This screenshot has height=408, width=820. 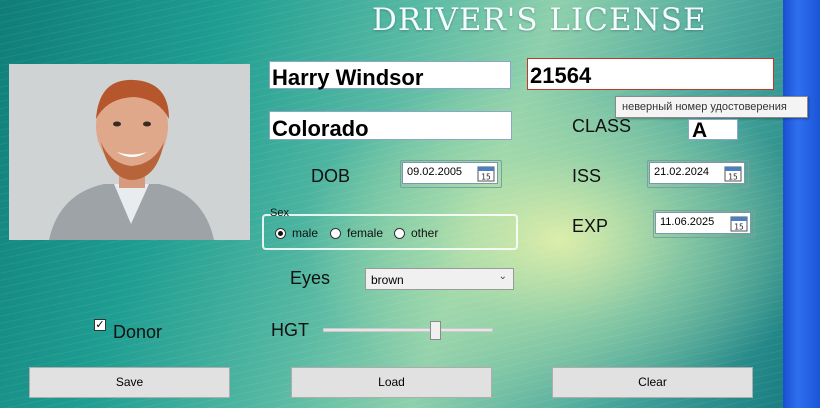 What do you see at coordinates (801, 204) in the screenshot?
I see `window-edge` at bounding box center [801, 204].